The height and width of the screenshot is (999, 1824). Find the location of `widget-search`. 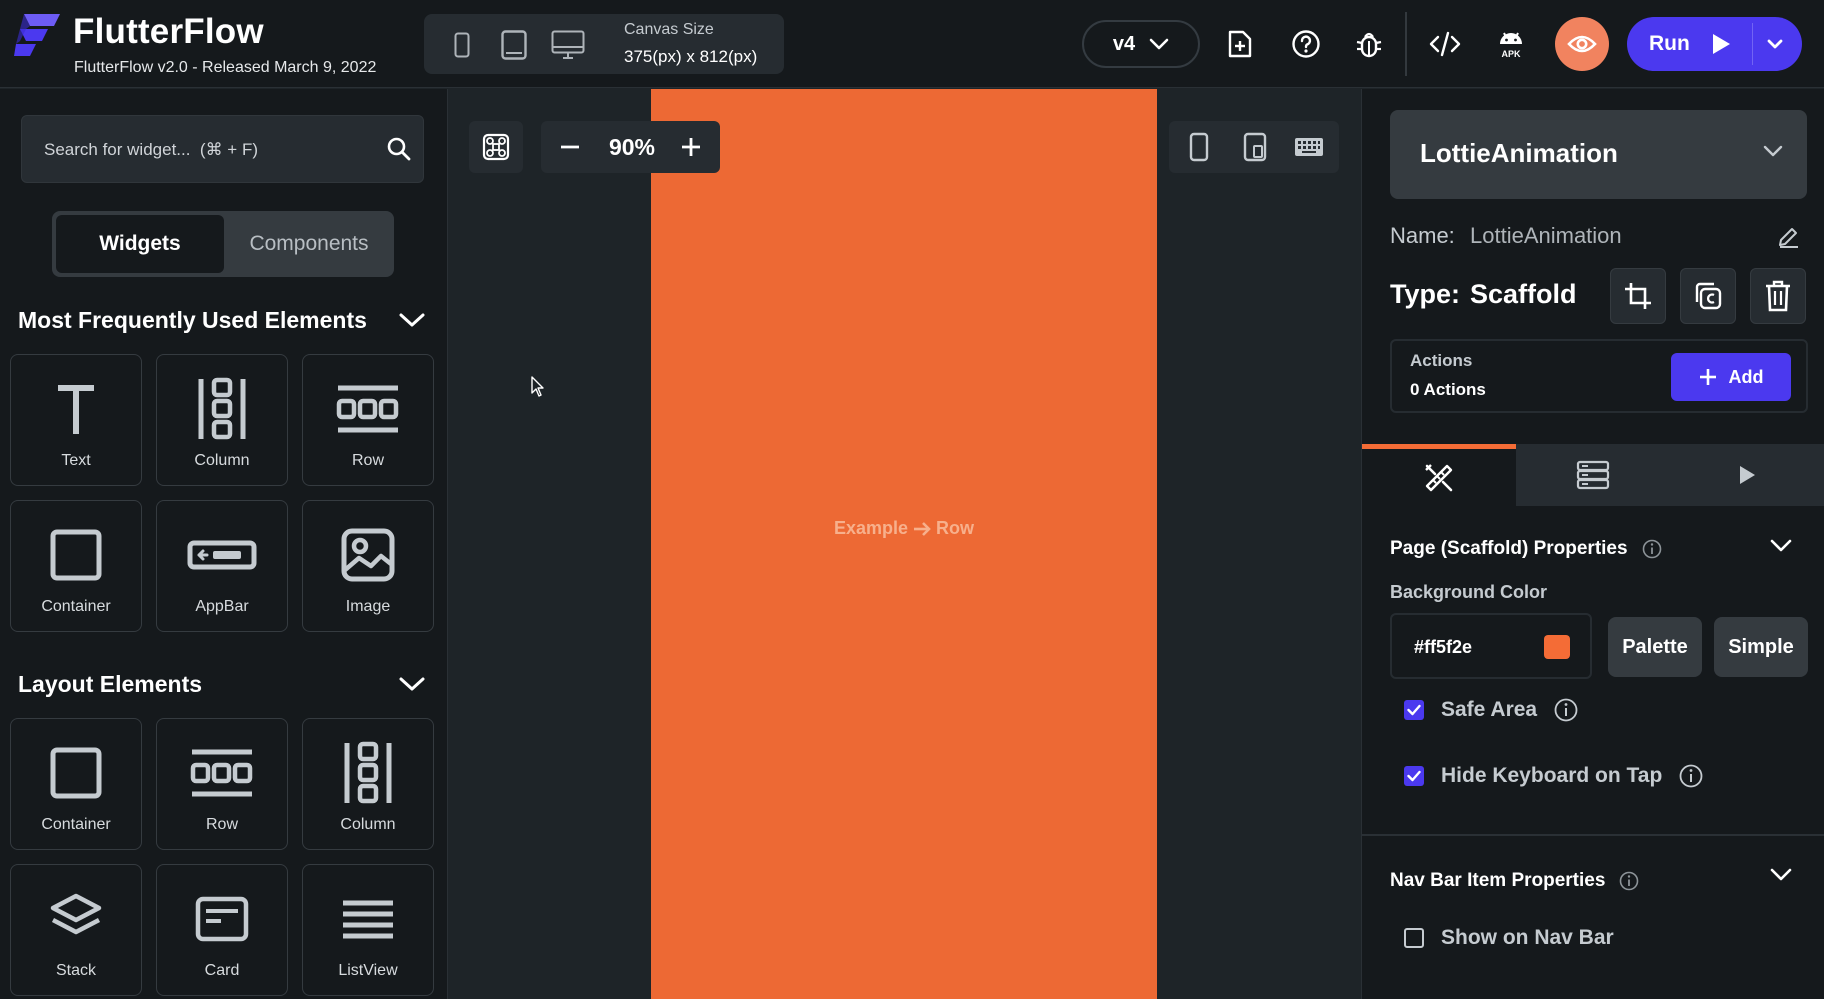

widget-search is located at coordinates (222, 149).